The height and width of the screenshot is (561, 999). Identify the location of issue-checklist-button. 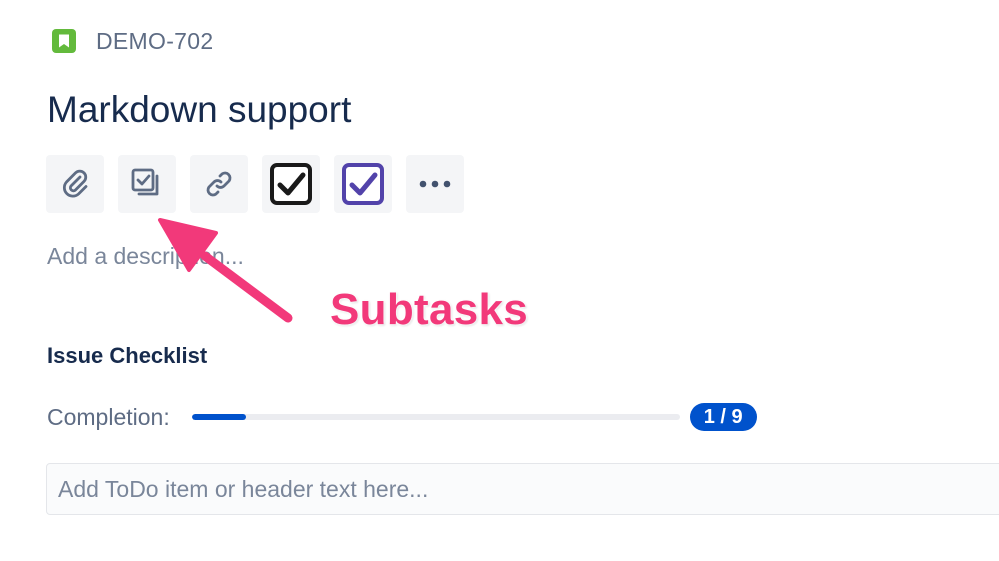
(363, 184).